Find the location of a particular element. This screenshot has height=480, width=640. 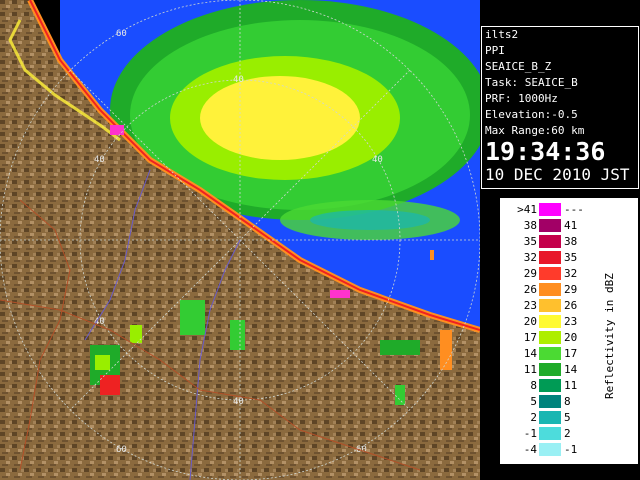

legend-low-value: >41 is located at coordinates (527, 209).